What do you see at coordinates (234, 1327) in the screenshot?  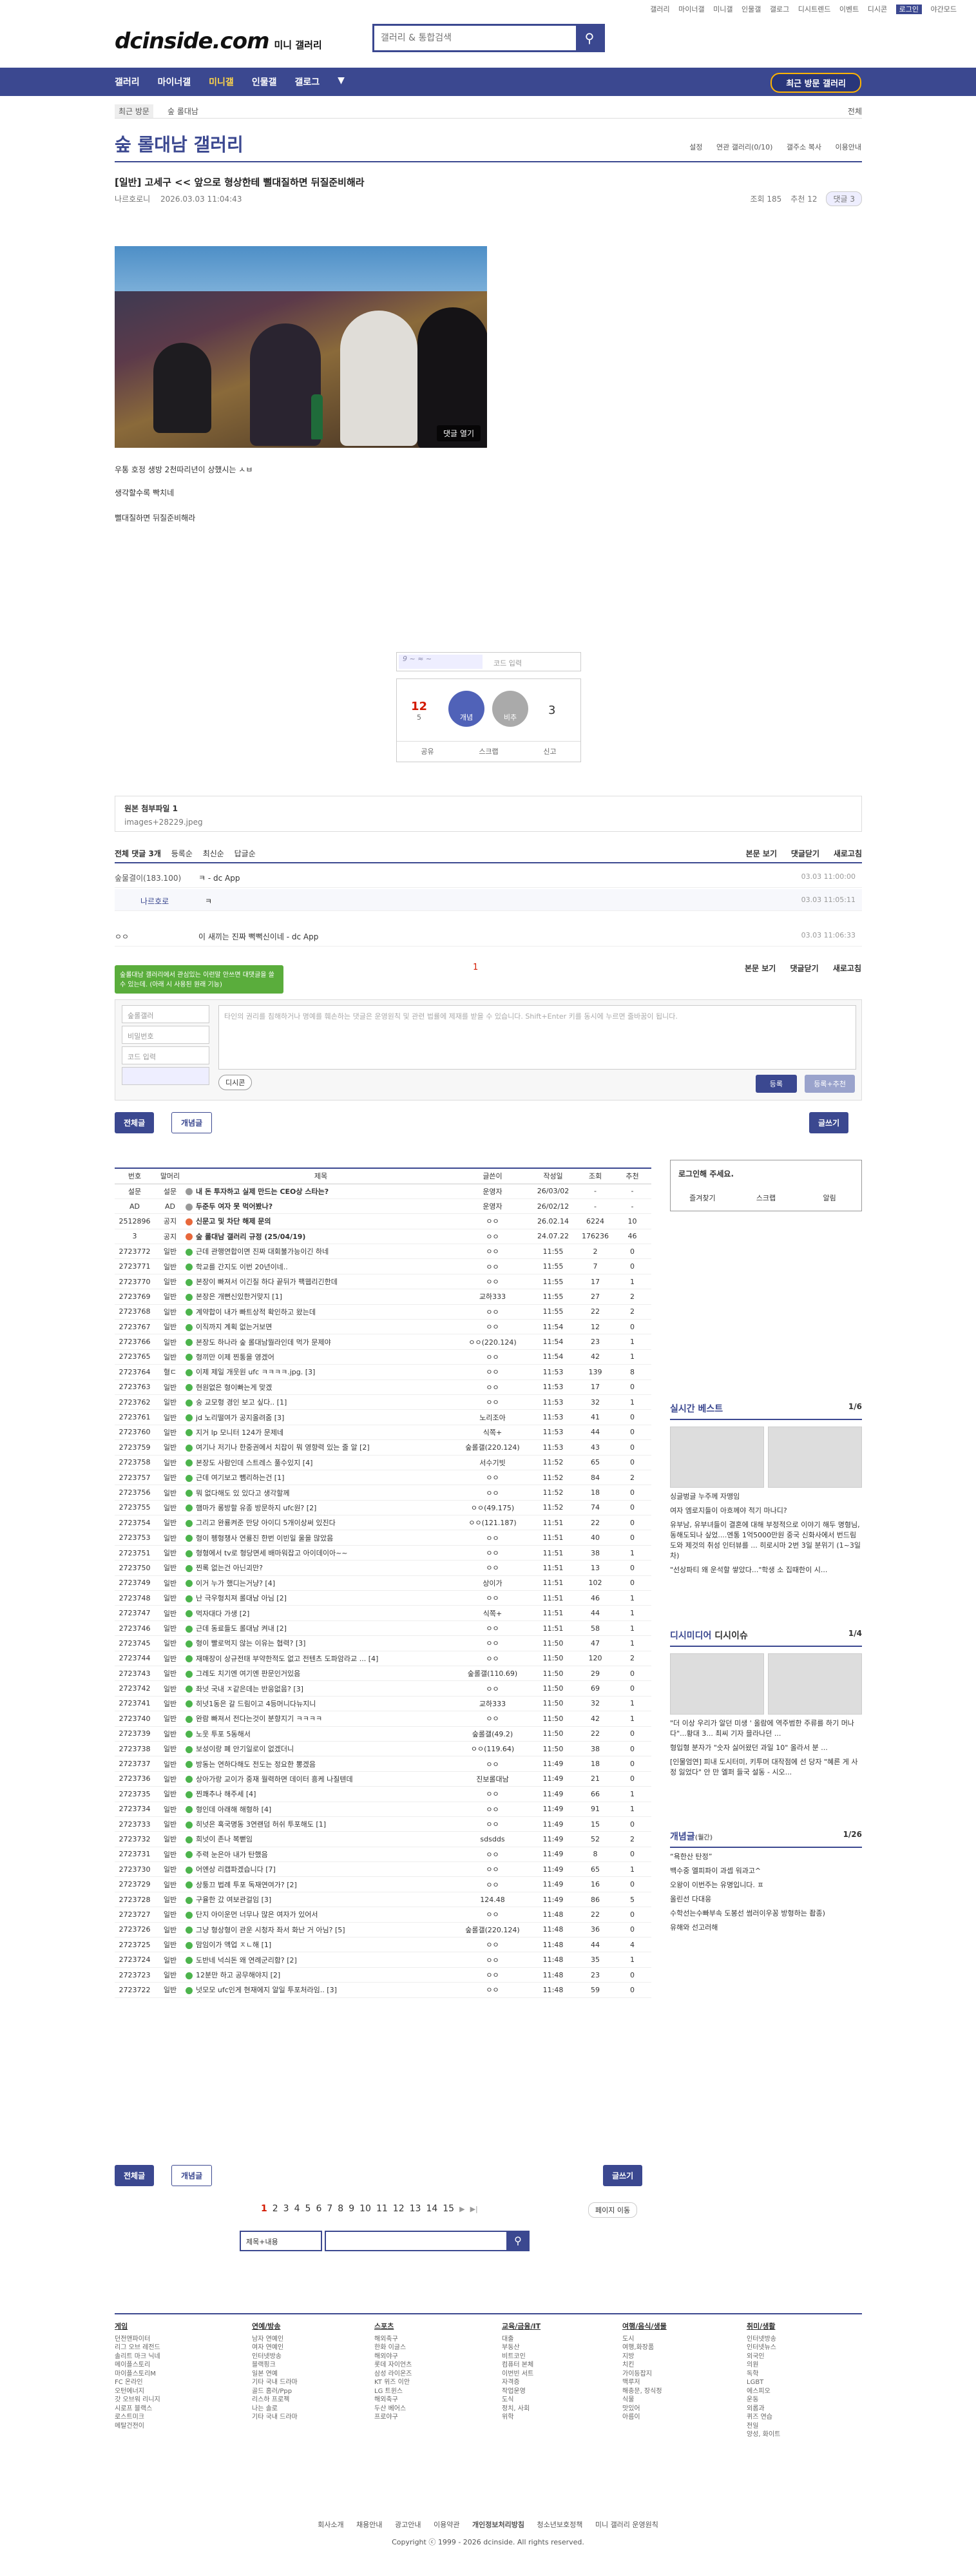 I see `row-title: 이직까지 계획 없는거보면` at bounding box center [234, 1327].